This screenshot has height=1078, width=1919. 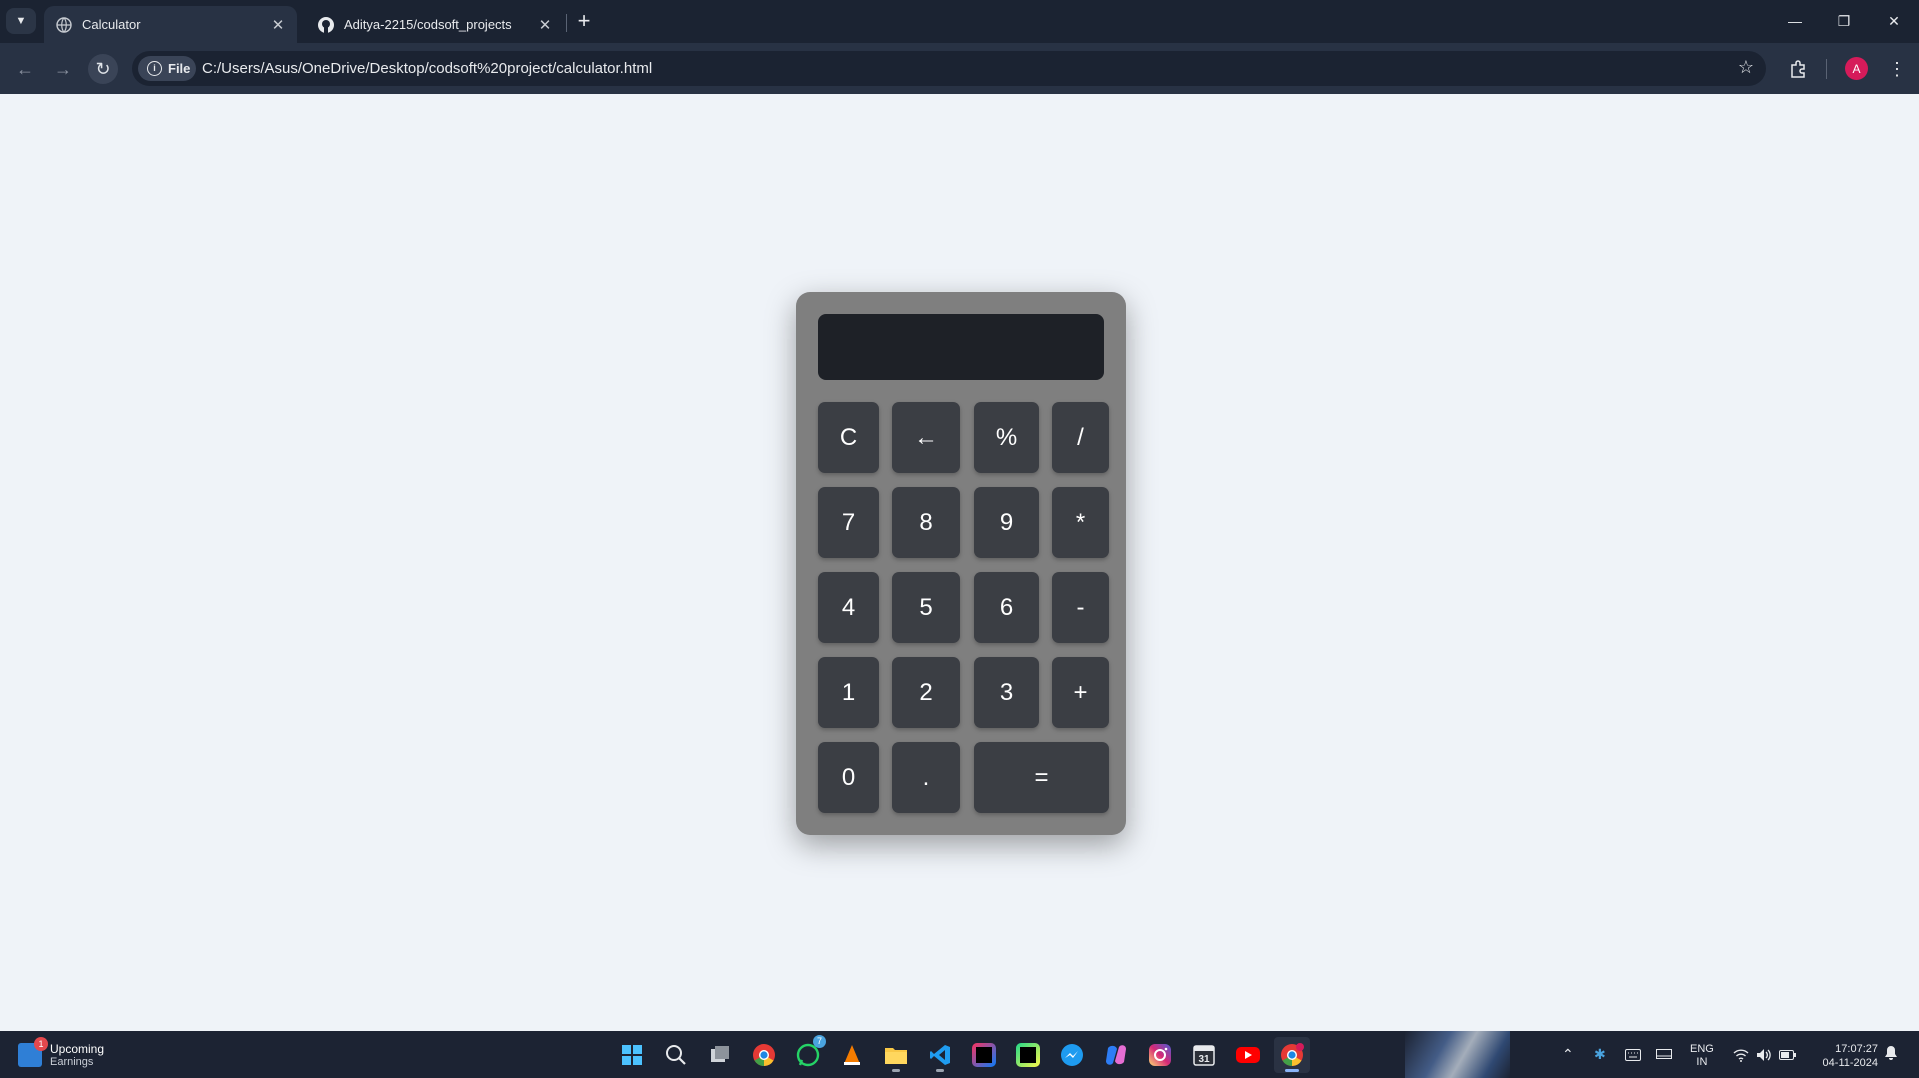 I want to click on intellij-icon, so click(x=984, y=1055).